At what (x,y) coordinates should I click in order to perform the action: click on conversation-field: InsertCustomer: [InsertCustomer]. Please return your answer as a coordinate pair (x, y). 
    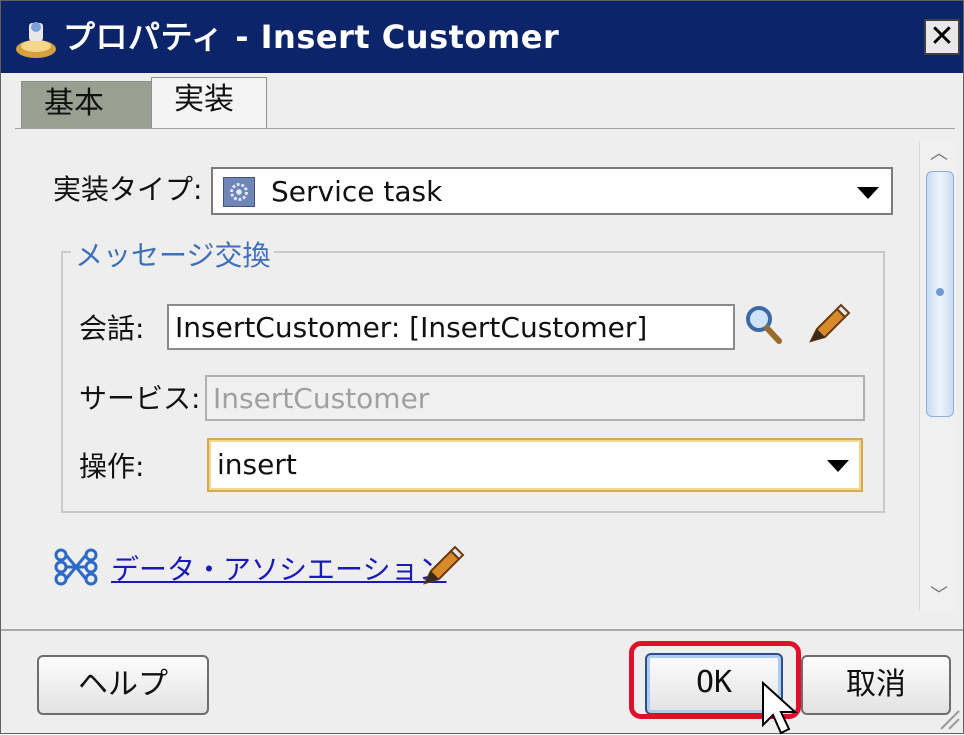
    Looking at the image, I should click on (451, 327).